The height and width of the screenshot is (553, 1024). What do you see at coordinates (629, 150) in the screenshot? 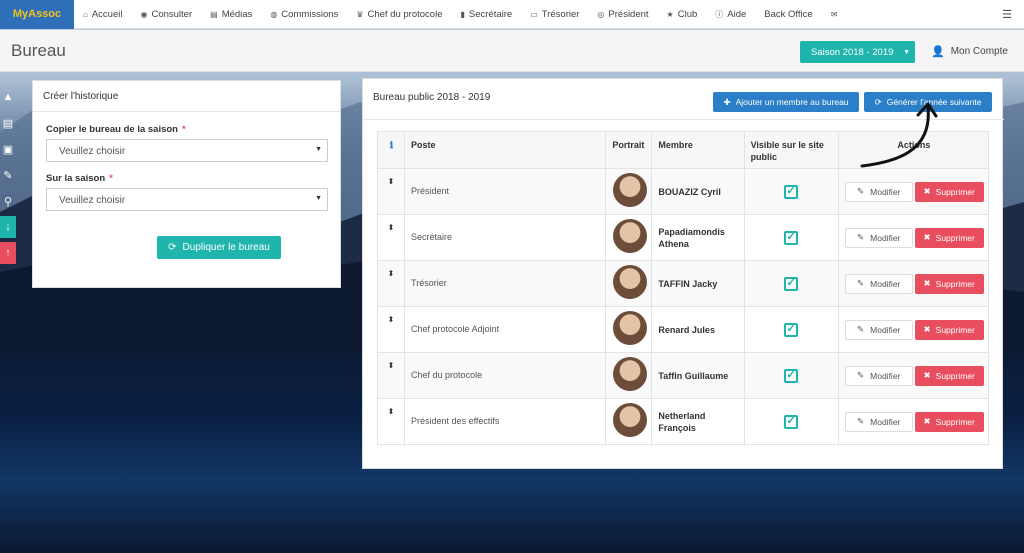
I see `header-portrait: Portrait` at bounding box center [629, 150].